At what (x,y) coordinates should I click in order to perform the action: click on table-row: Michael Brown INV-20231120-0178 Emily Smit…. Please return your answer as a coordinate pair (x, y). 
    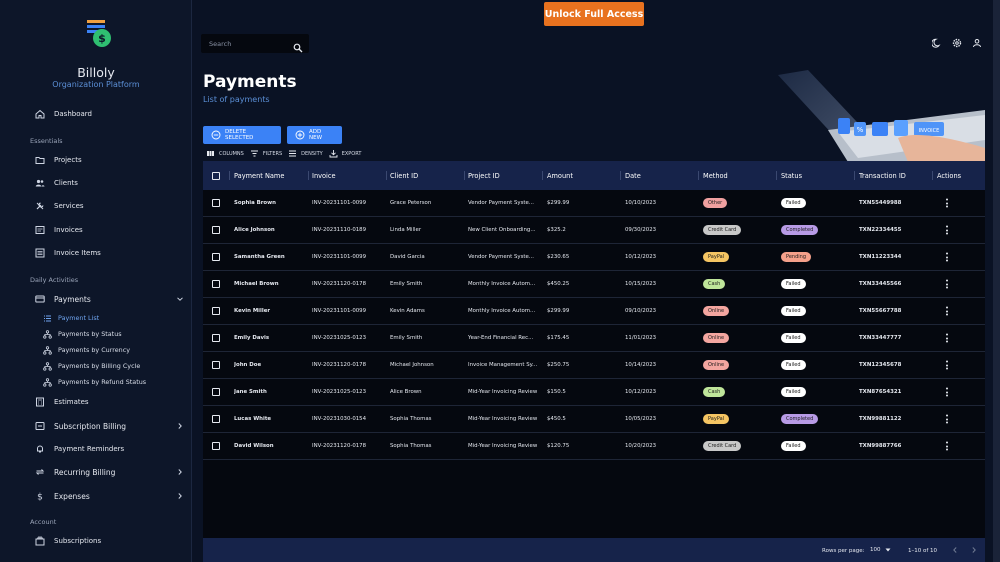
    Looking at the image, I should click on (594, 284).